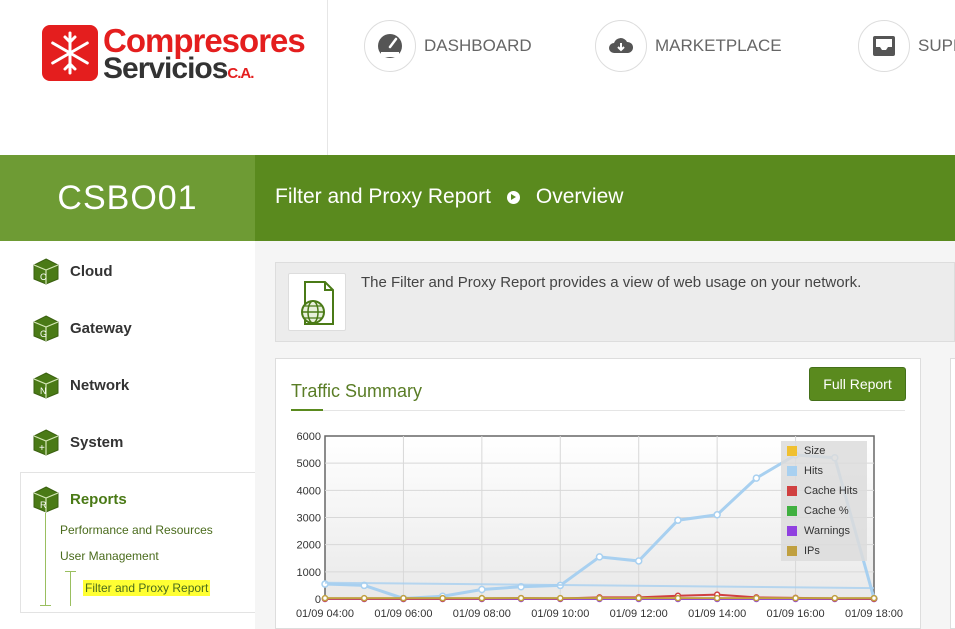 The width and height of the screenshot is (955, 629). I want to click on logo-suffix: C.A., so click(240, 73).